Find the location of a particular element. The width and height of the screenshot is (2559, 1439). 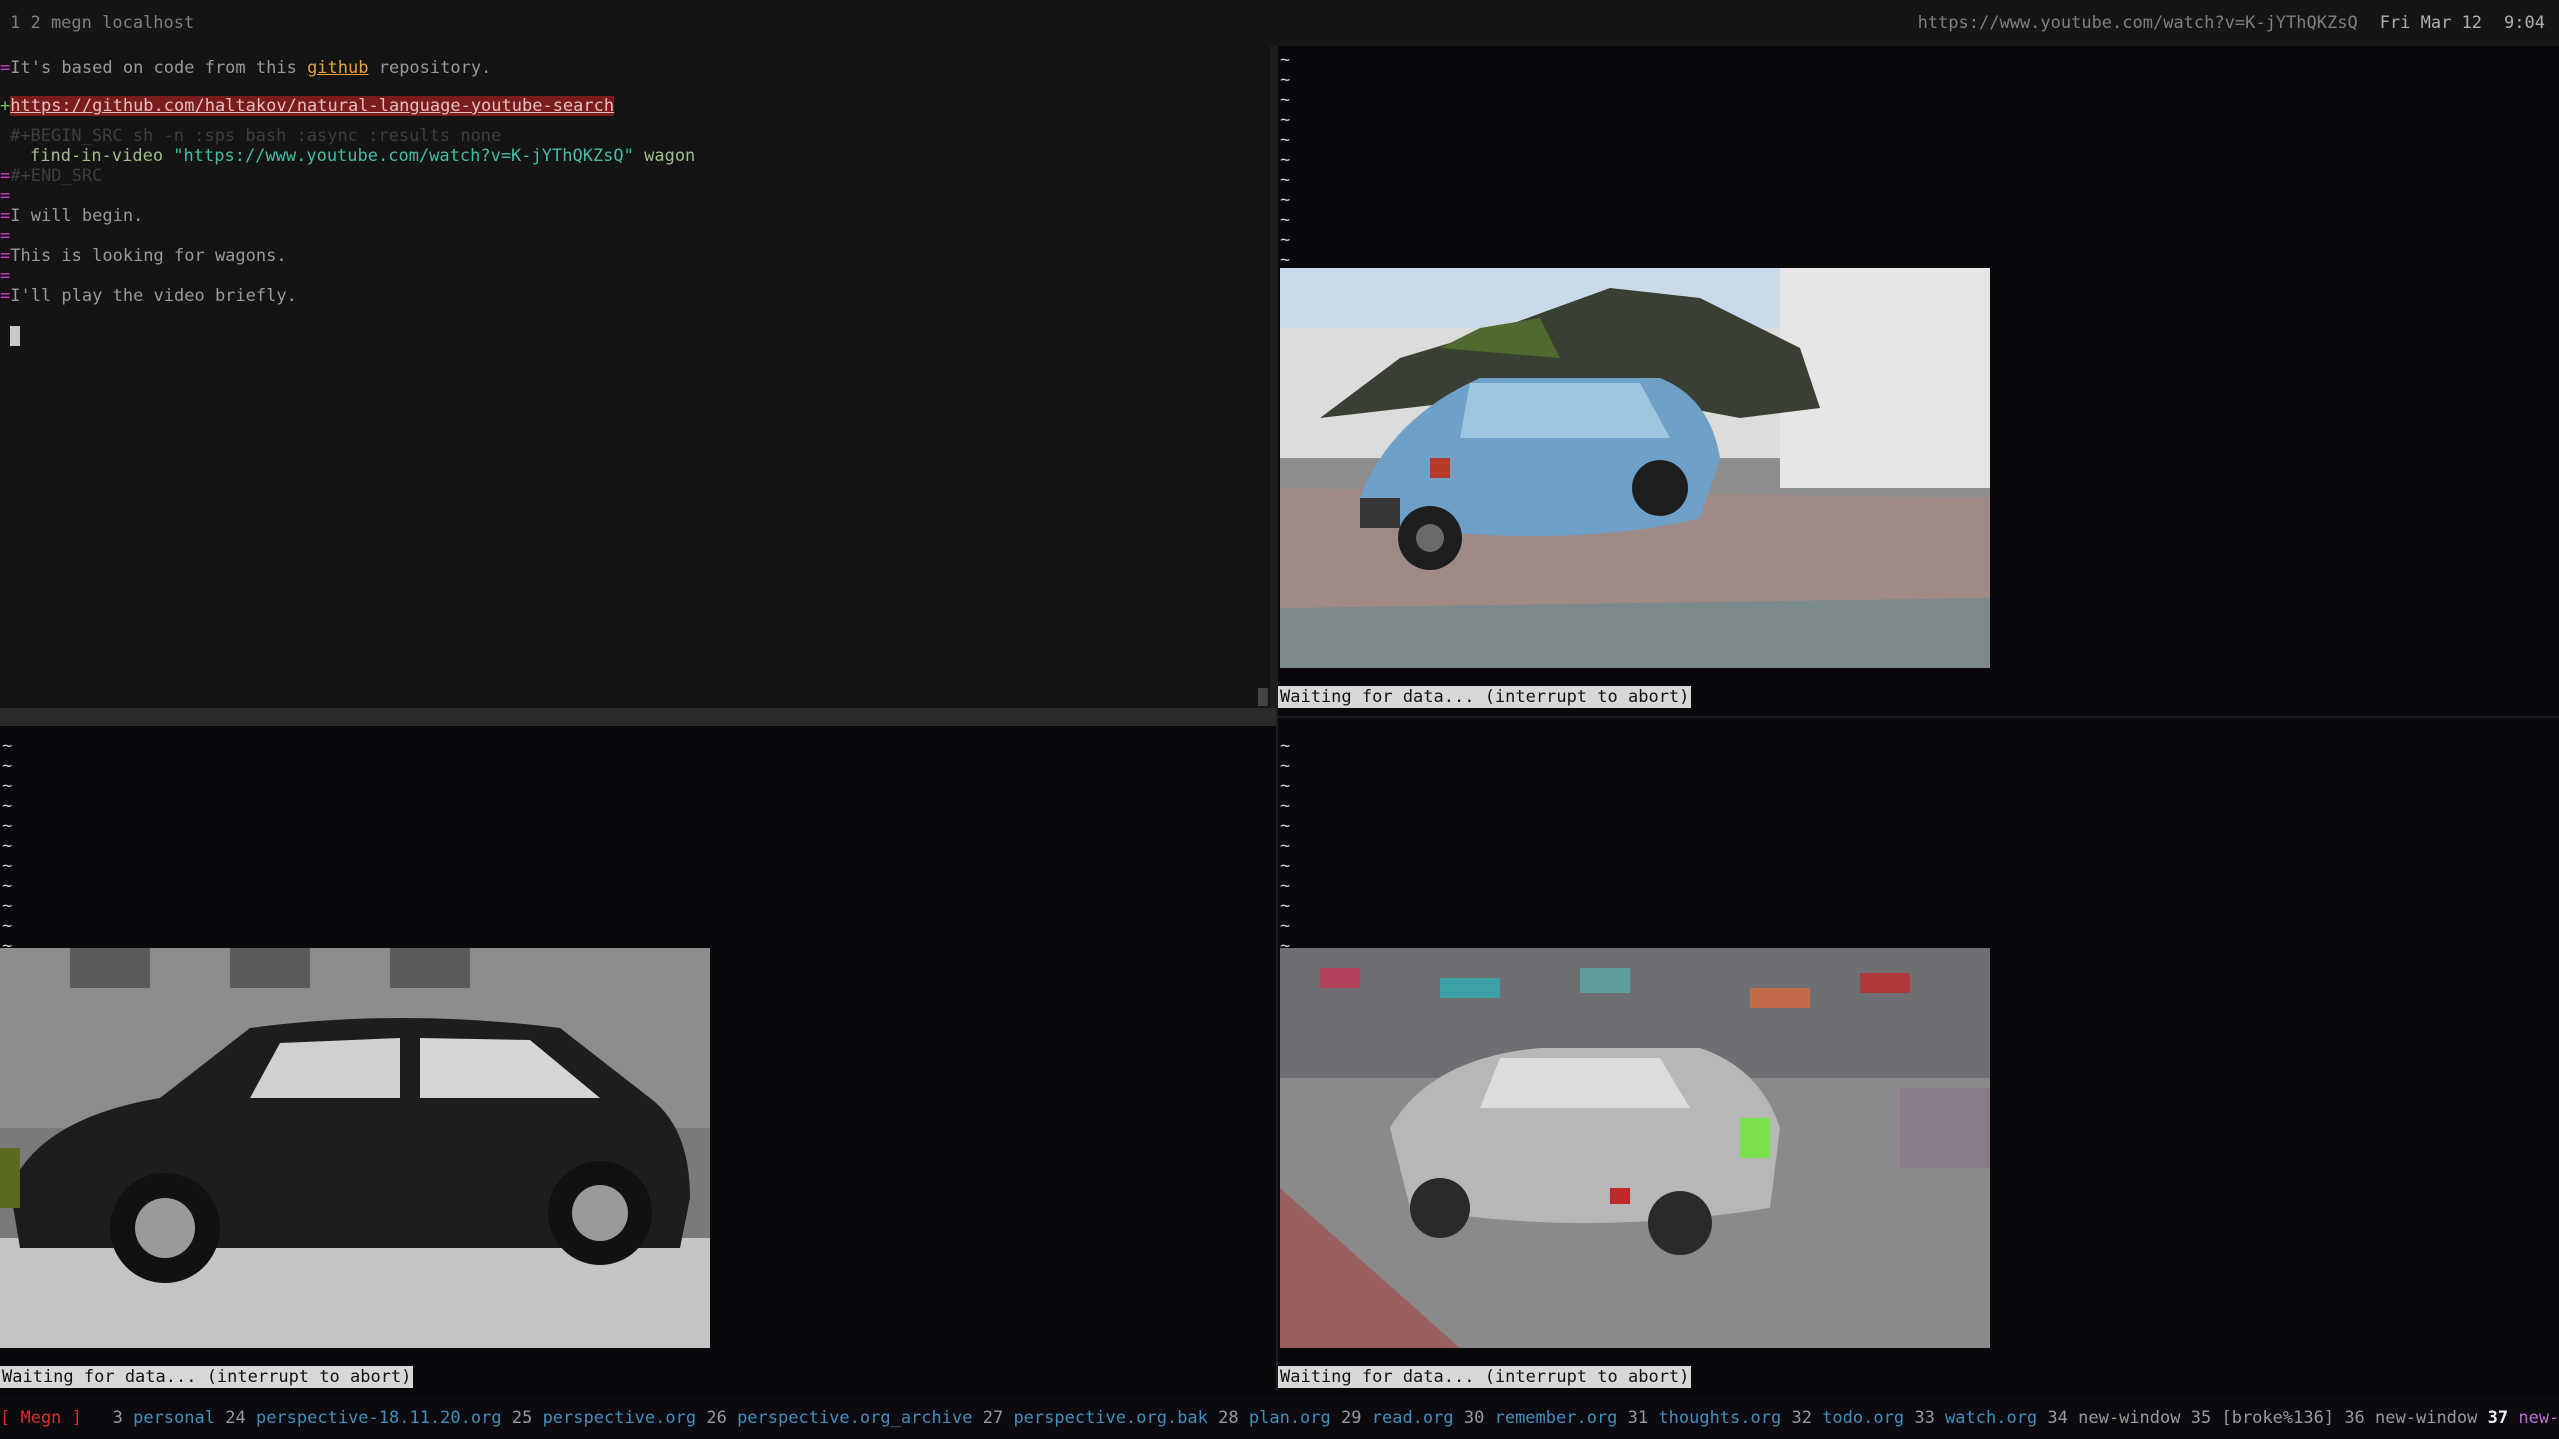

window-tab: personal is located at coordinates (174, 1418).